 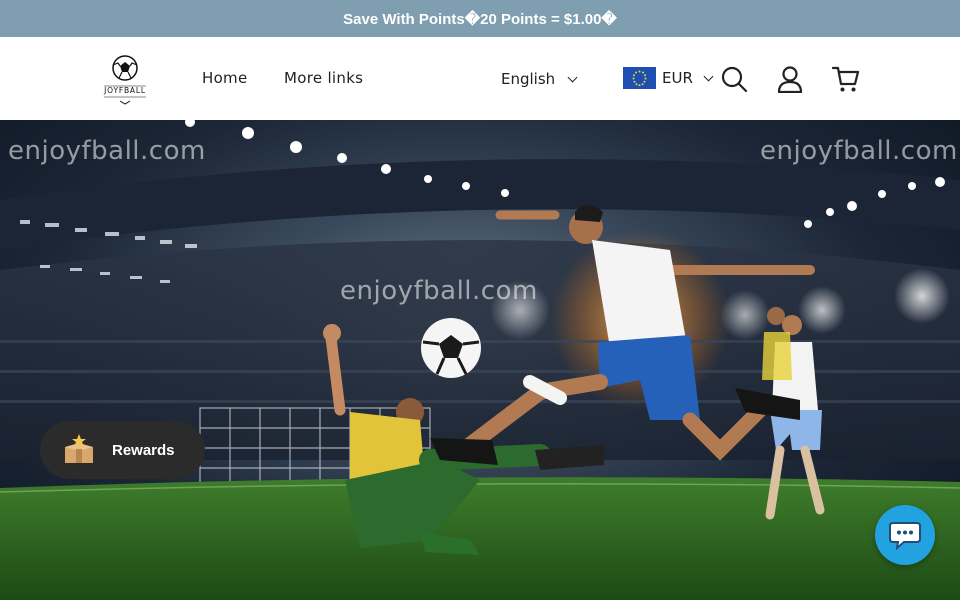 I want to click on announcement-bar: Save With Points�20 Points = $1.00�, so click(x=480, y=18).